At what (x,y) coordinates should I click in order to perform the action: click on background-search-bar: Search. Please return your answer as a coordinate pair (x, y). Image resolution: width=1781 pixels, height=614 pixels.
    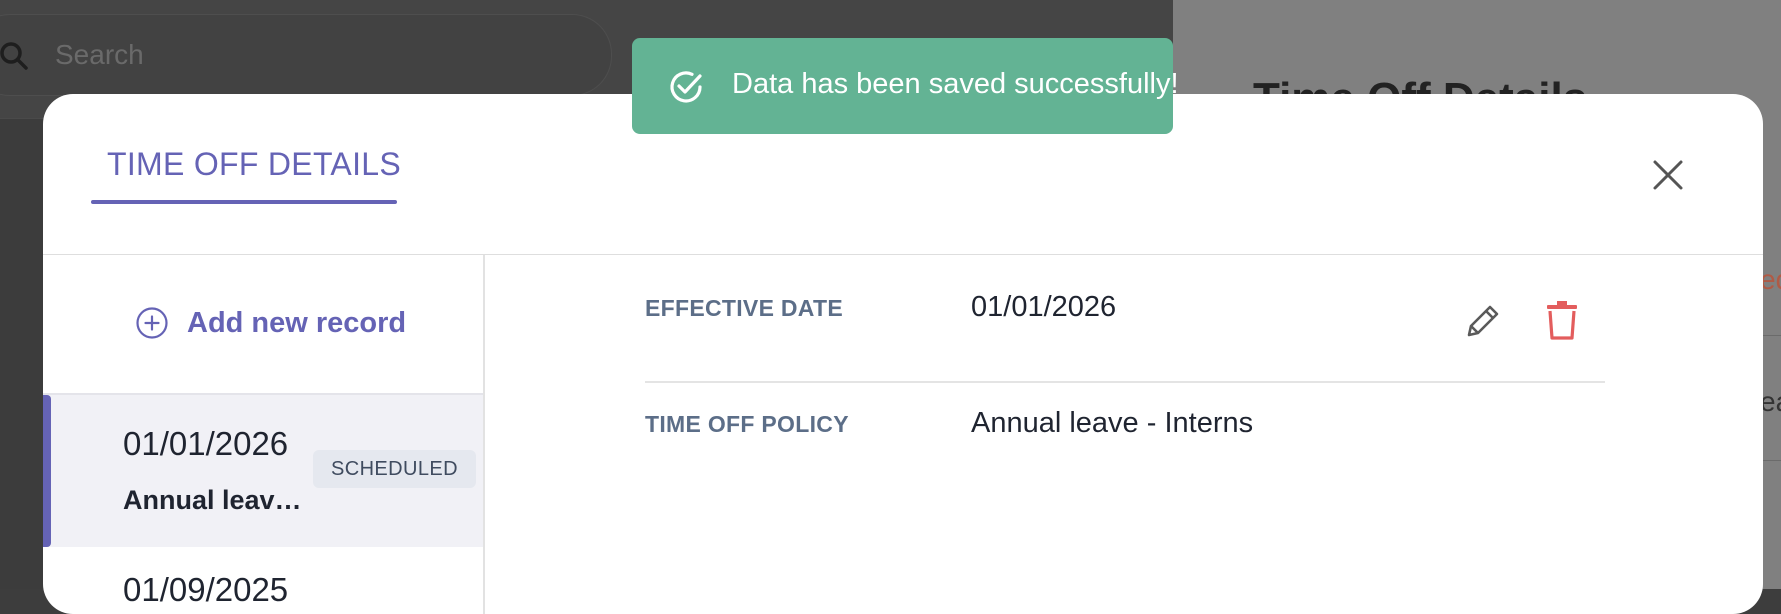
    Looking at the image, I should click on (306, 55).